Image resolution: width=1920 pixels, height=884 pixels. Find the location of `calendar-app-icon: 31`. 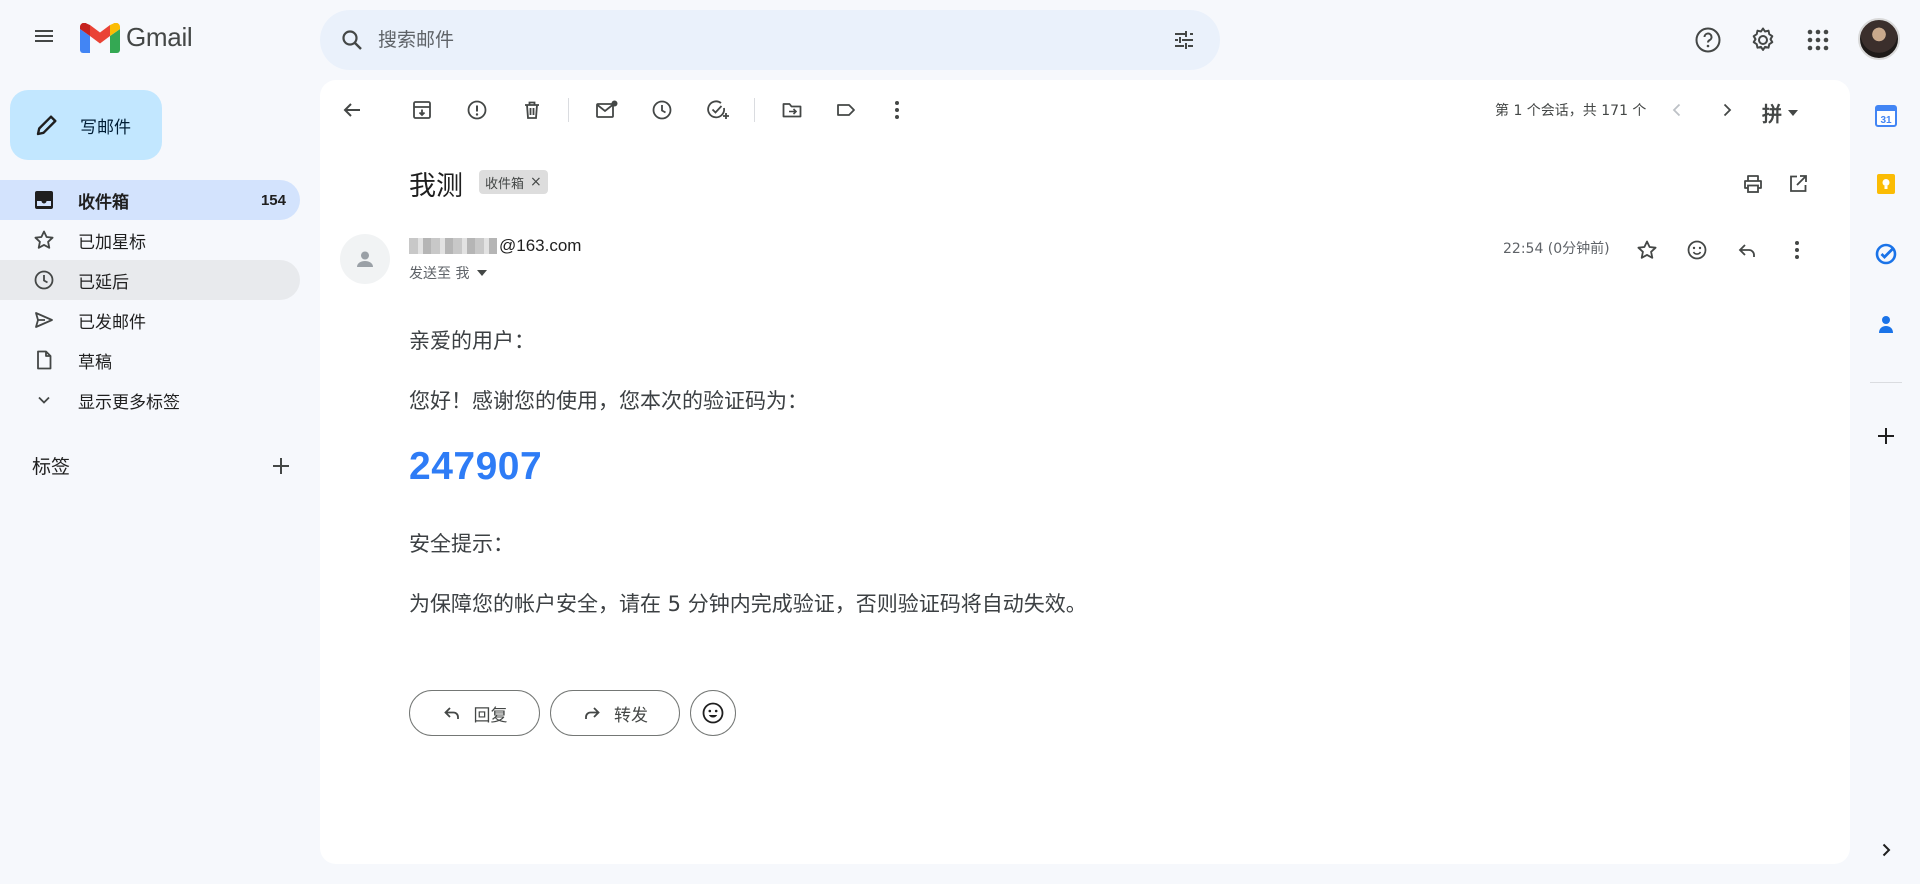

calendar-app-icon: 31 is located at coordinates (1886, 116).